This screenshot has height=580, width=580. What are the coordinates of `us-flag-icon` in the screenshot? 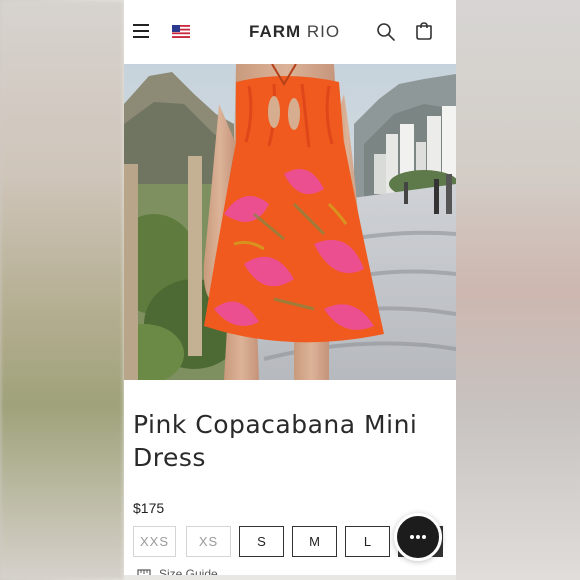 It's located at (181, 31).